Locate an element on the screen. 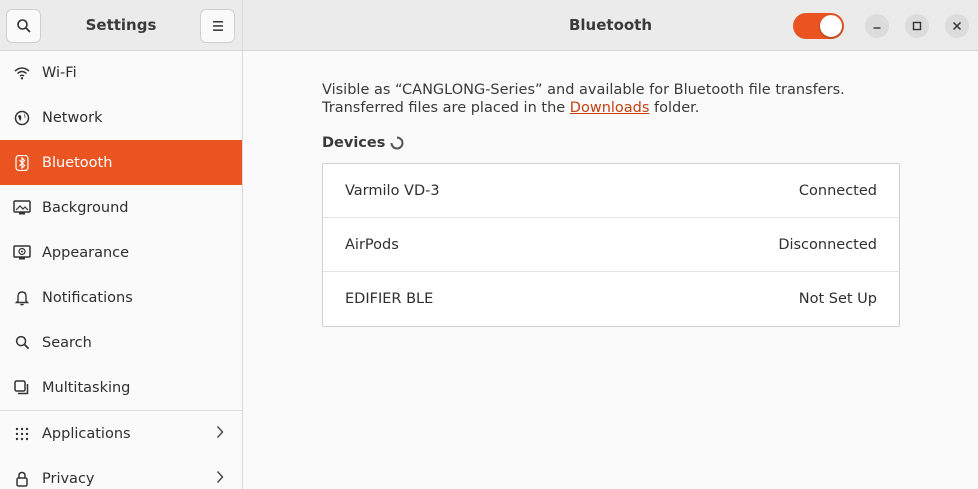 The height and width of the screenshot is (489, 978). main-menu-button is located at coordinates (217, 26).